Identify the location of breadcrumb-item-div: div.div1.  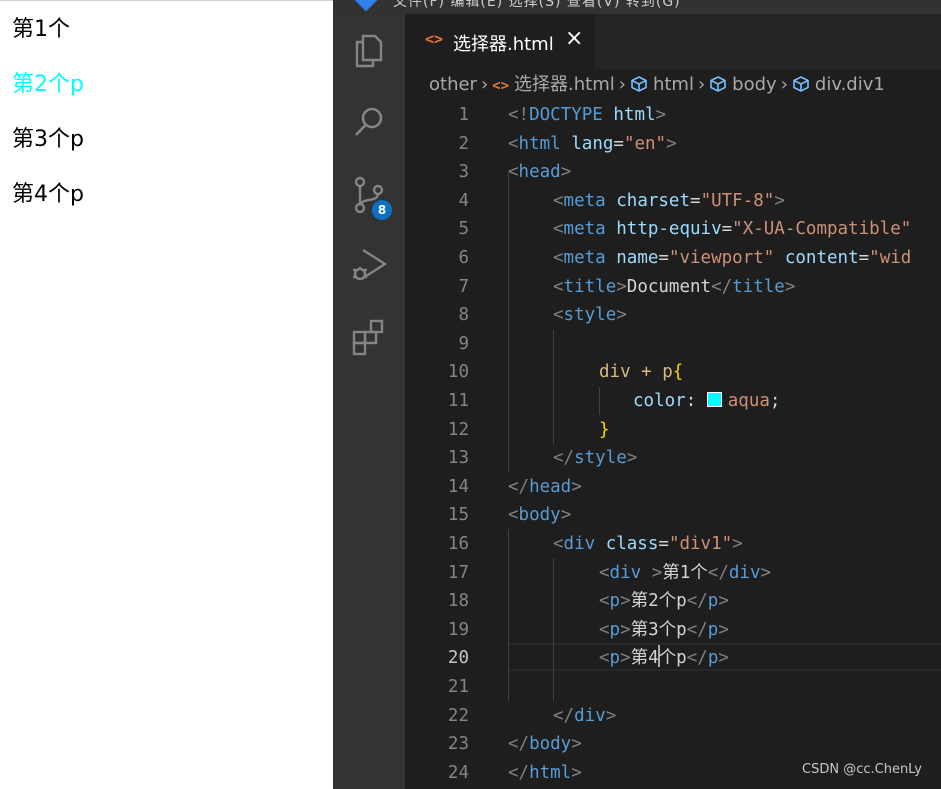
(850, 85).